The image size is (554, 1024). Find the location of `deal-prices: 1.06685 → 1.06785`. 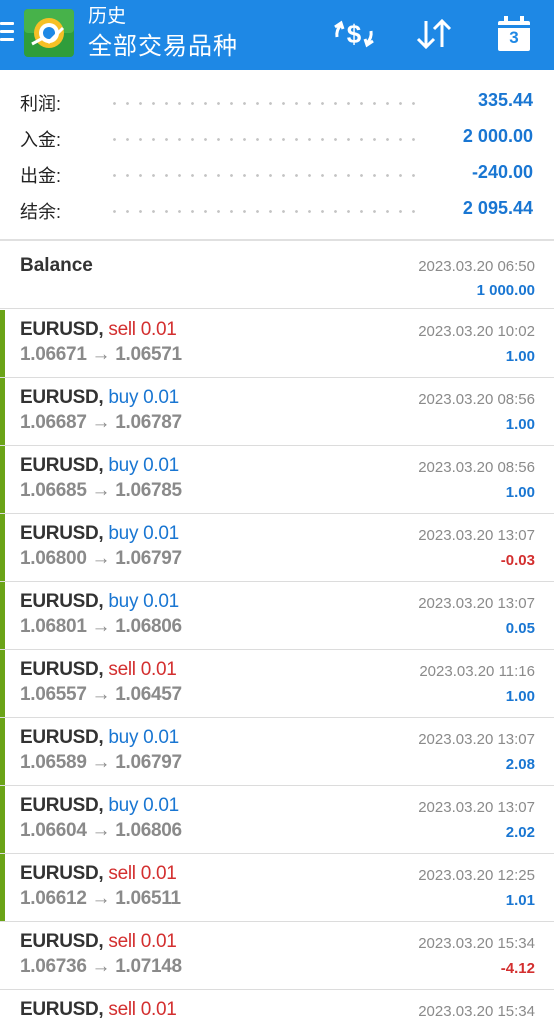

deal-prices: 1.06685 → 1.06785 is located at coordinates (101, 490).